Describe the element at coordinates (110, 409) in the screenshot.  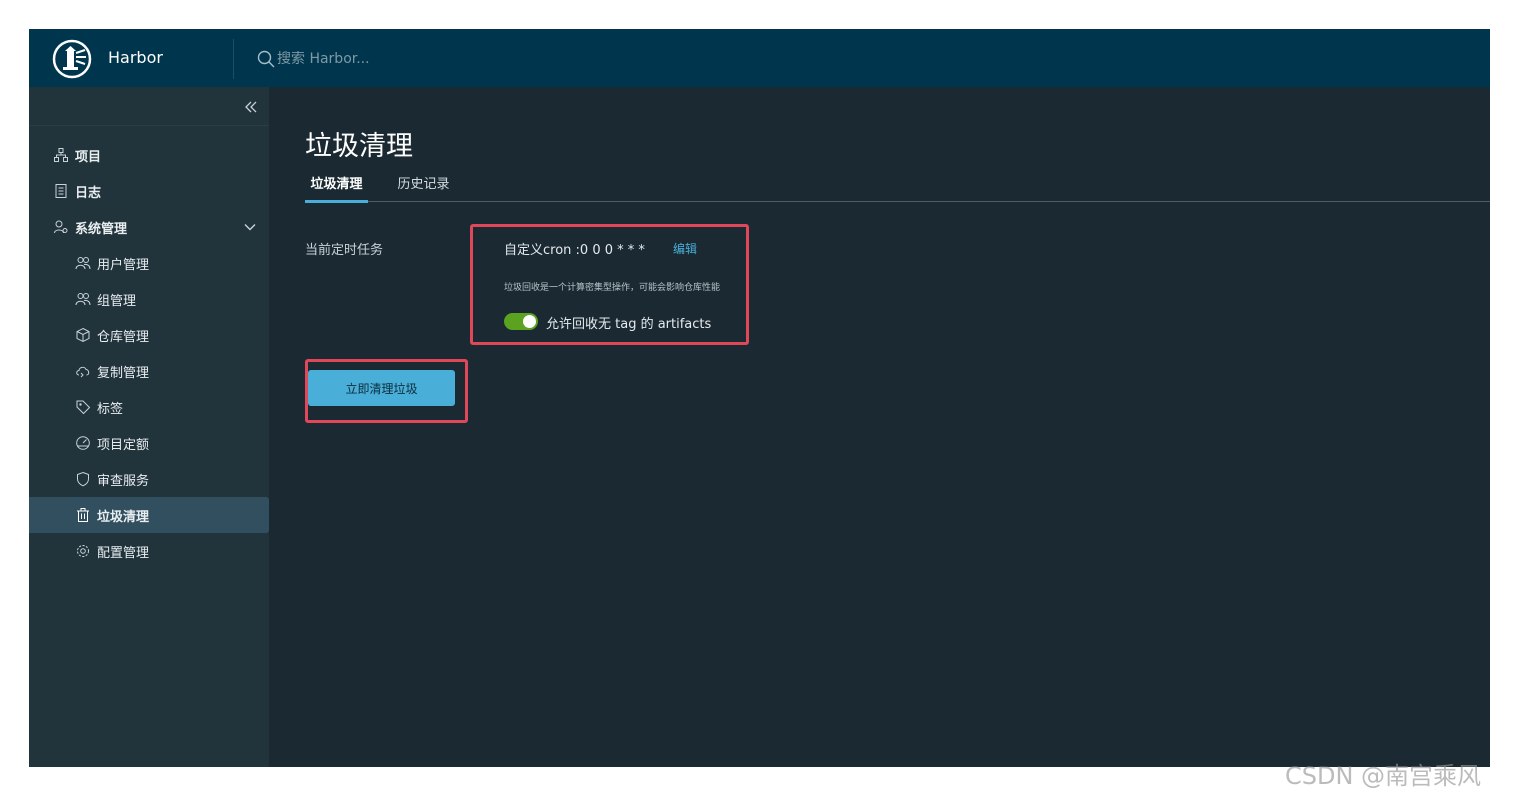
I see `sidebar-item-label: 标签` at that location.